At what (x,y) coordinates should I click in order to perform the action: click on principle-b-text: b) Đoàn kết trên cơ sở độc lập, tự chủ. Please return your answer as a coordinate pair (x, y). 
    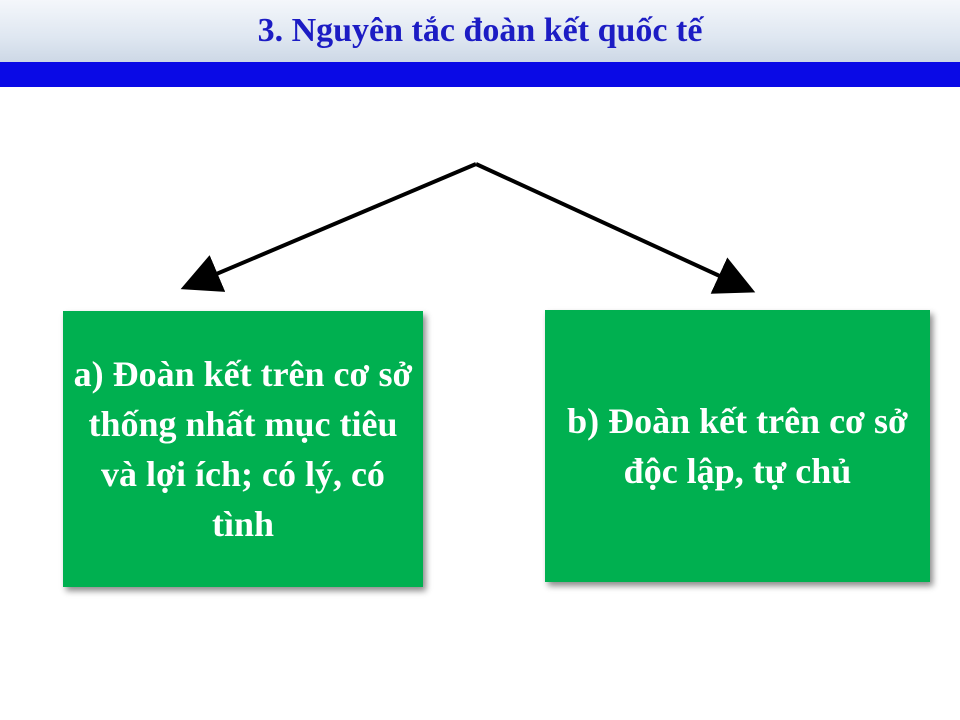
    Looking at the image, I should click on (737, 446).